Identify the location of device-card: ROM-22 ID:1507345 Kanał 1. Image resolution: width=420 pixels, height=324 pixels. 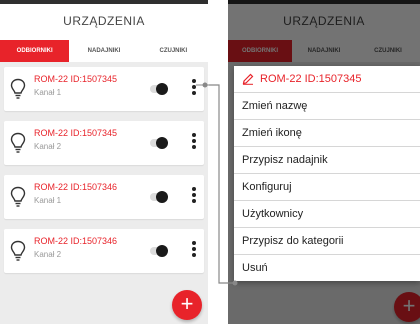
(104, 89).